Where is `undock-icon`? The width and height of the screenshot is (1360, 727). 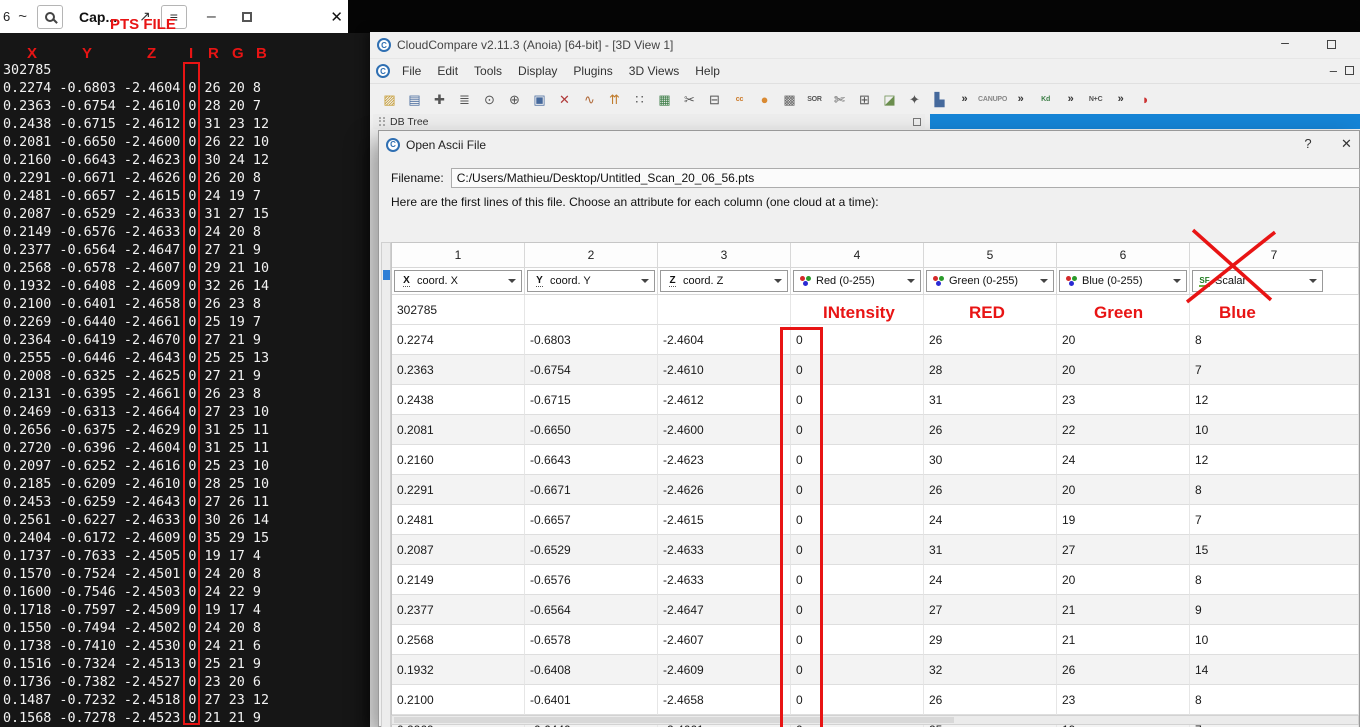
undock-icon is located at coordinates (917, 121).